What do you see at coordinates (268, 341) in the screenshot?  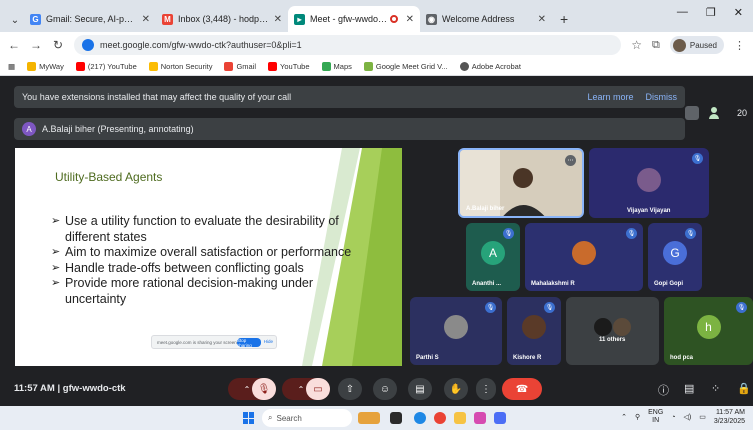 I see `hide-button: Hide` at bounding box center [268, 341].